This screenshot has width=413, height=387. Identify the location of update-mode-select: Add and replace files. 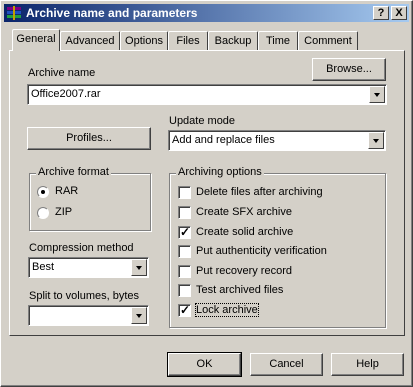
(277, 140).